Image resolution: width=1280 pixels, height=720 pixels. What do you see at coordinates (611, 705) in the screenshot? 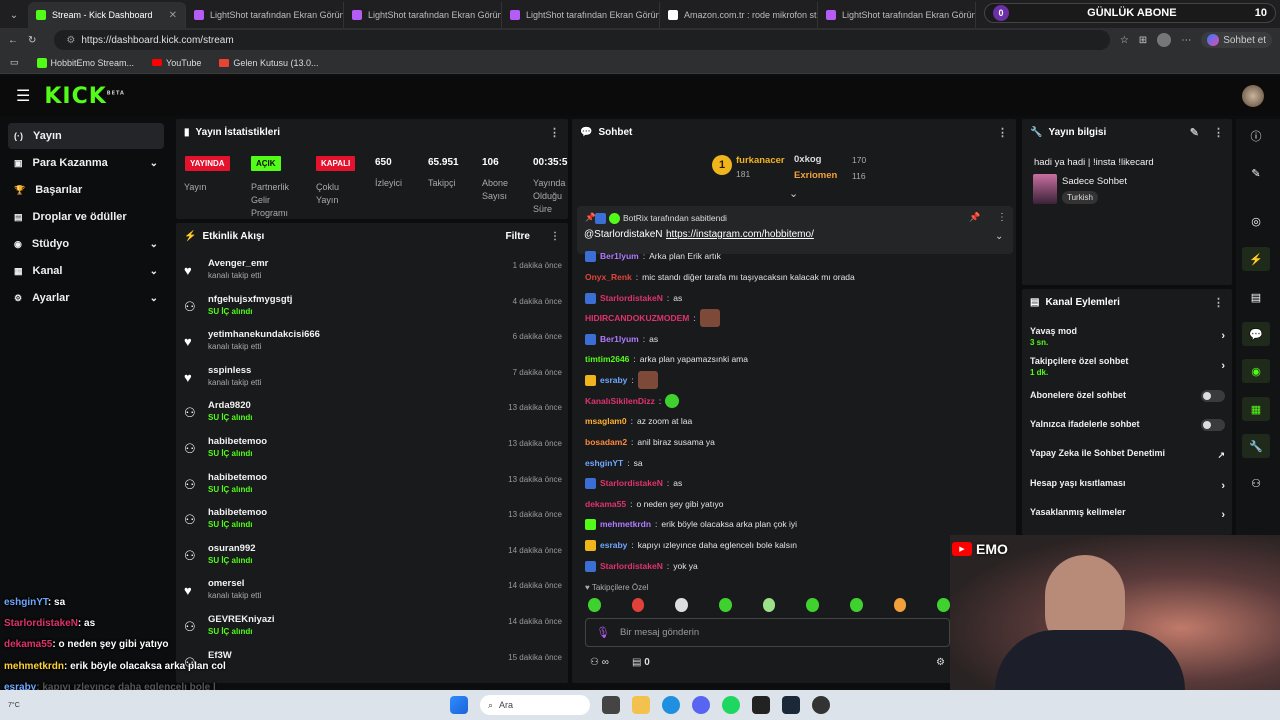
I see `taskview-icon` at bounding box center [611, 705].